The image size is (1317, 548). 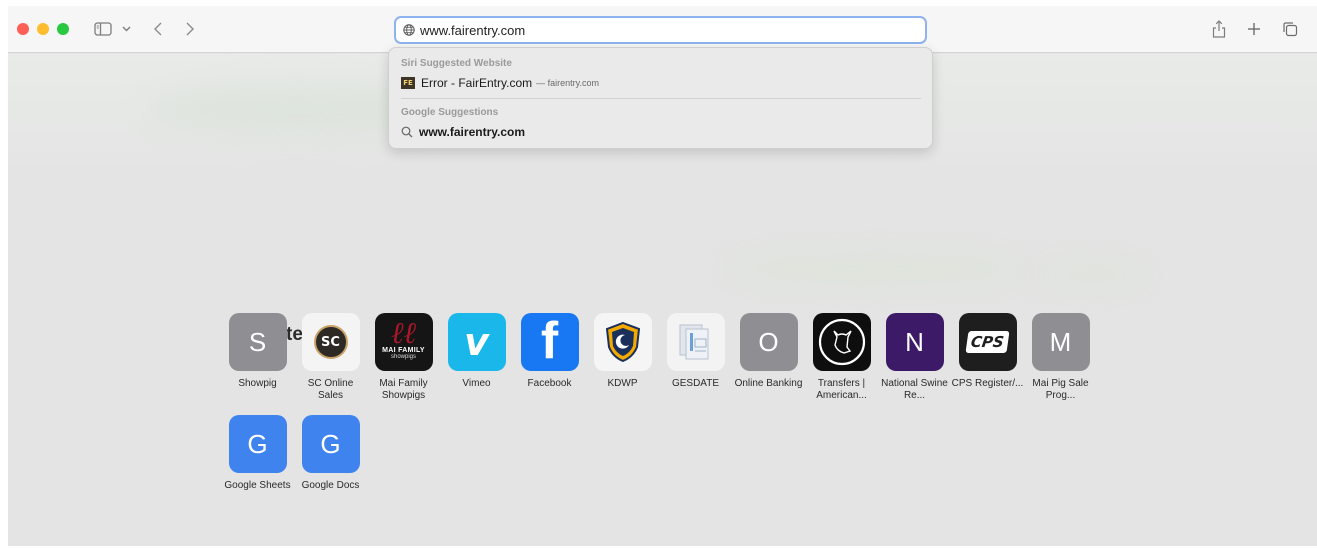 I want to click on favorite-sc-online-sales: SC SC Online Sales, so click(x=330, y=357).